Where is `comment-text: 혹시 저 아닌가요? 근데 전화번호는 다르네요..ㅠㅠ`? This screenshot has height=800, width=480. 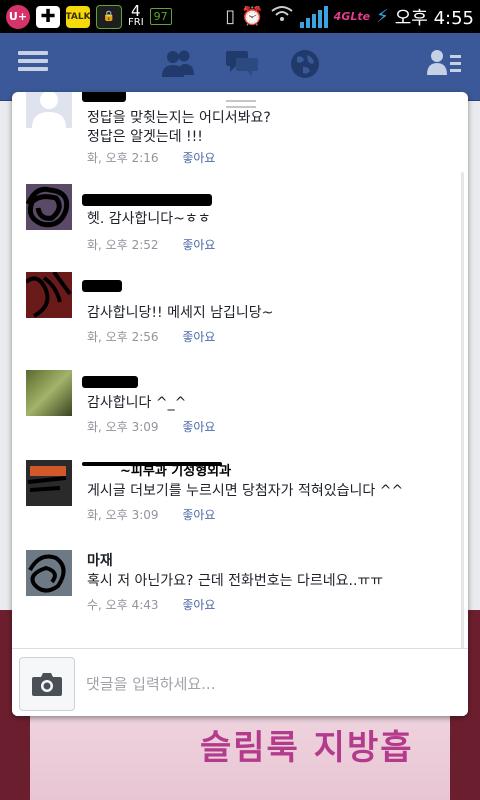
comment-text: 혹시 저 아닌가요? 근데 전화번호는 다르네요..ㅠㅠ is located at coordinates (235, 581).